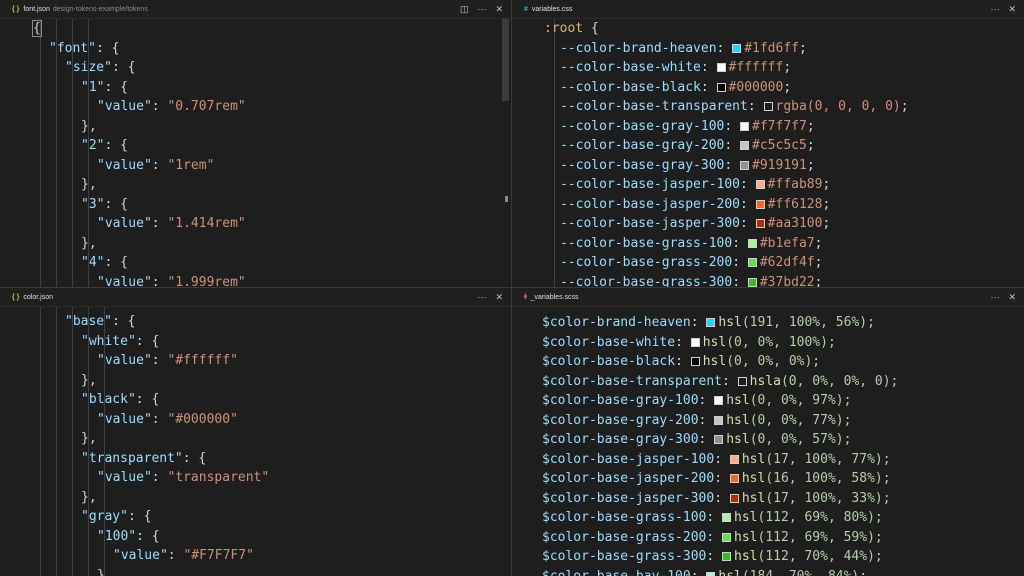 The image size is (1024, 576). I want to click on code-line: "2": {, so click(104, 145).